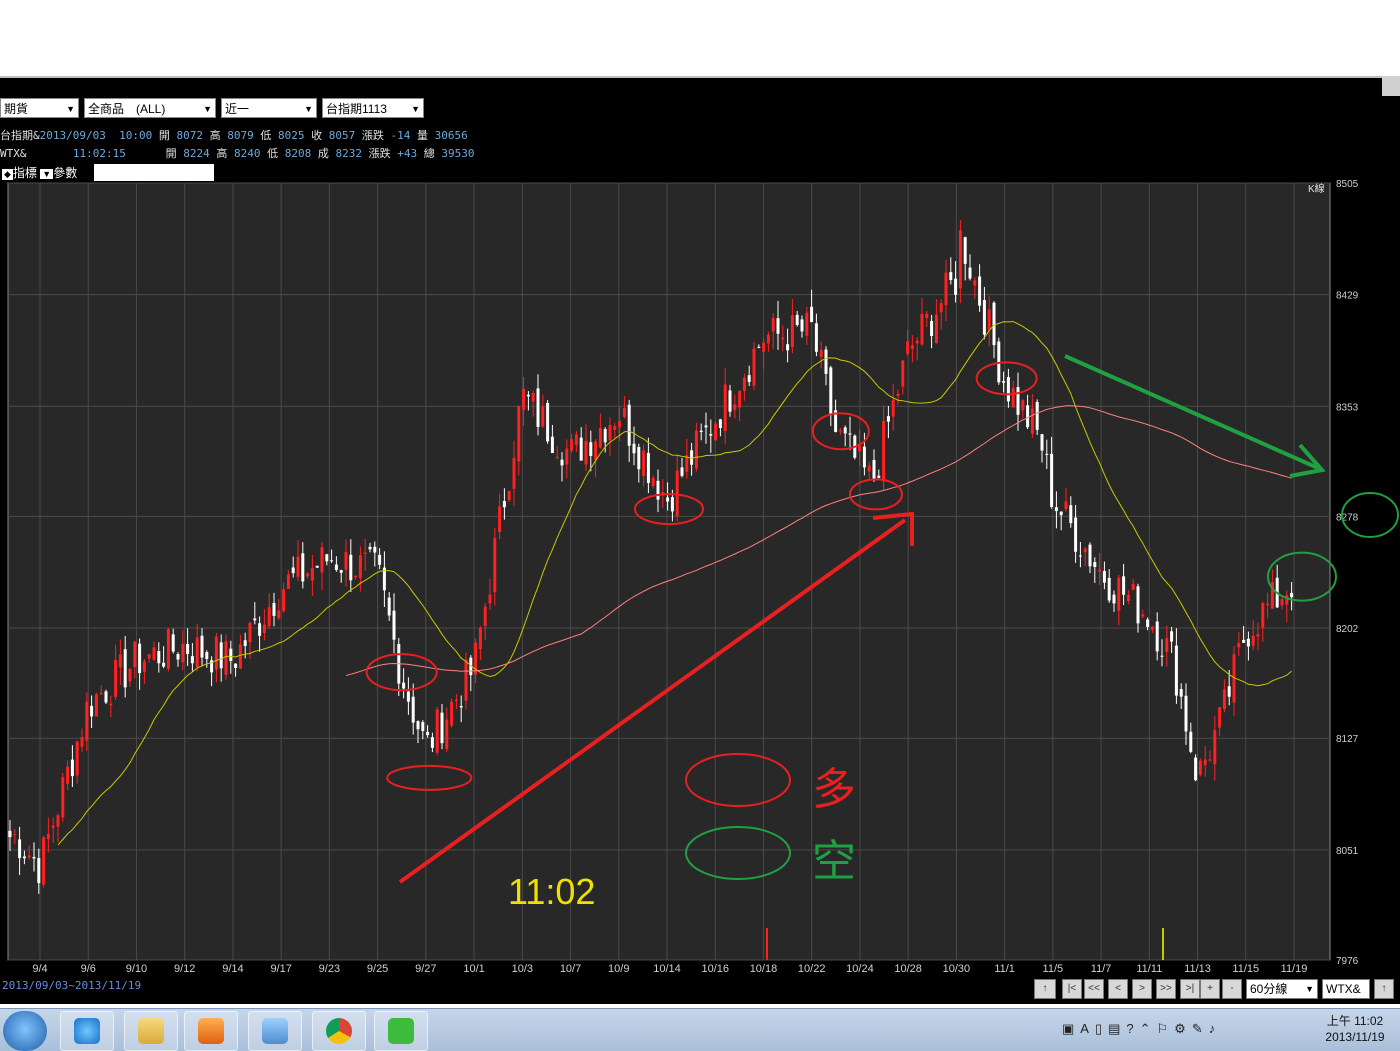  Describe the element at coordinates (1094, 989) in the screenshot. I see `fast-back-button: <<` at that location.